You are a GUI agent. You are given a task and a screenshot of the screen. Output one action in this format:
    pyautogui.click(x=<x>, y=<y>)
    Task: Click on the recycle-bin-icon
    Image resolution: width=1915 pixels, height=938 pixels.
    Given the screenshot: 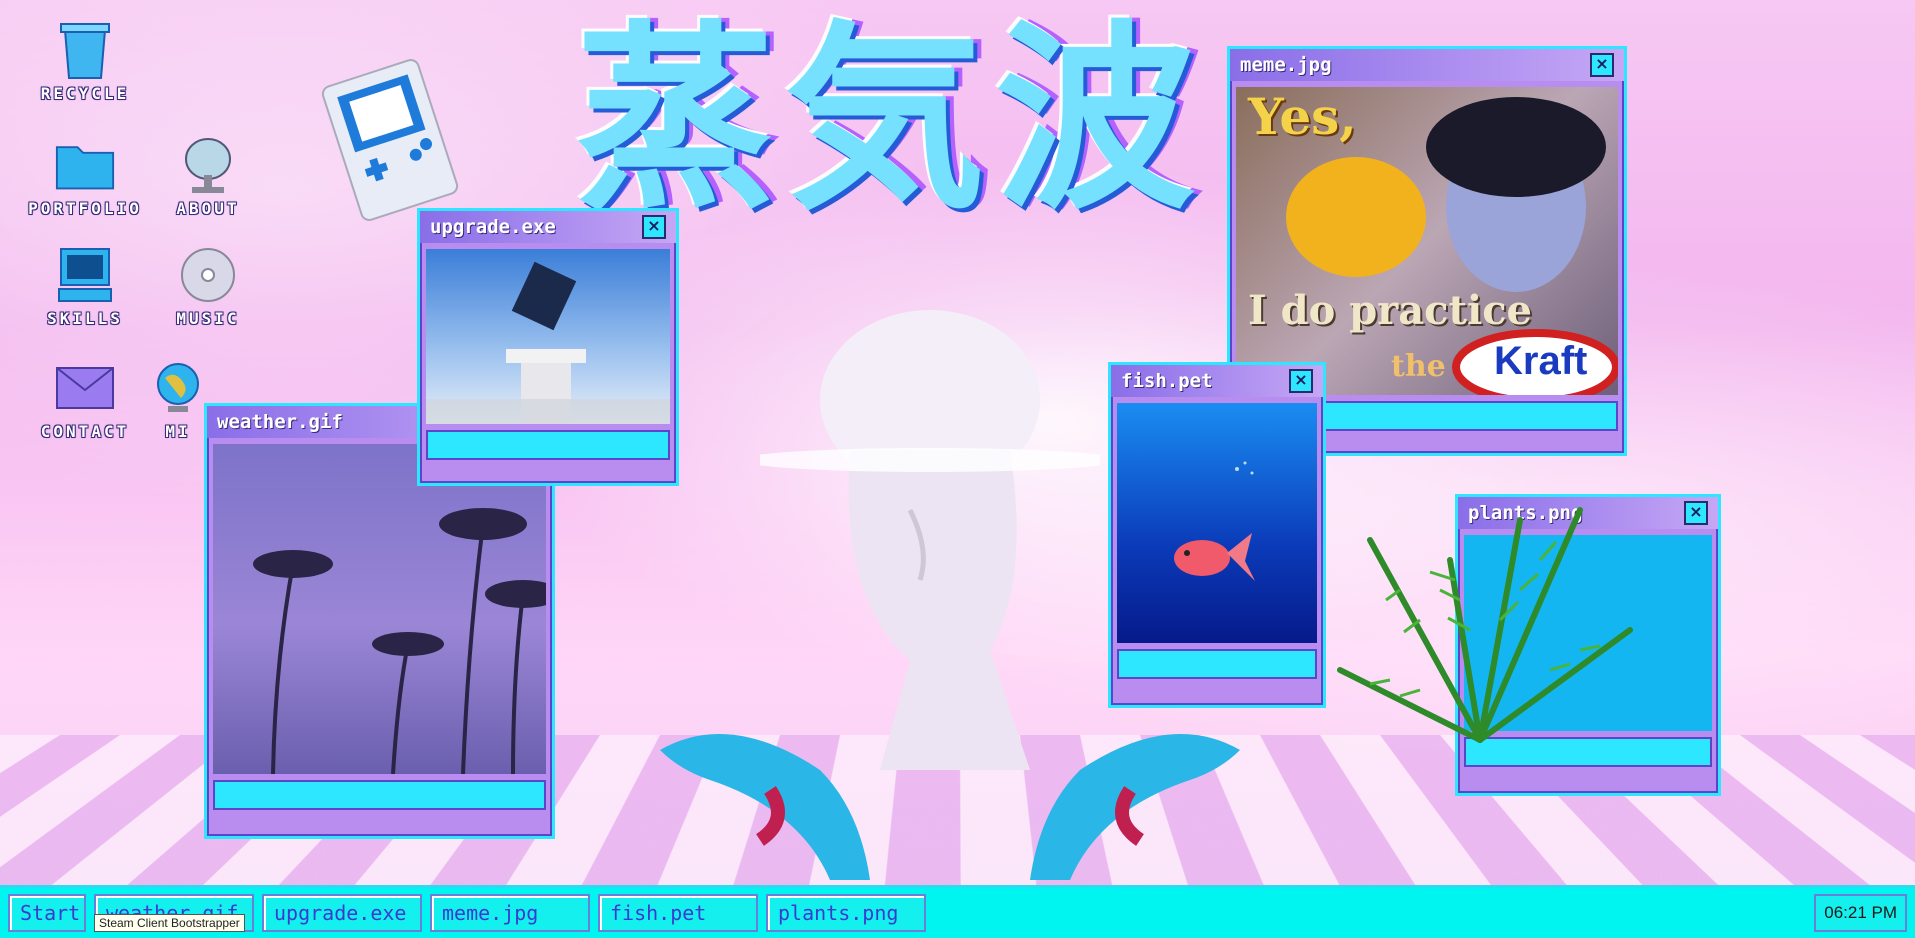 What is the action you would take?
    pyautogui.click(x=85, y=50)
    